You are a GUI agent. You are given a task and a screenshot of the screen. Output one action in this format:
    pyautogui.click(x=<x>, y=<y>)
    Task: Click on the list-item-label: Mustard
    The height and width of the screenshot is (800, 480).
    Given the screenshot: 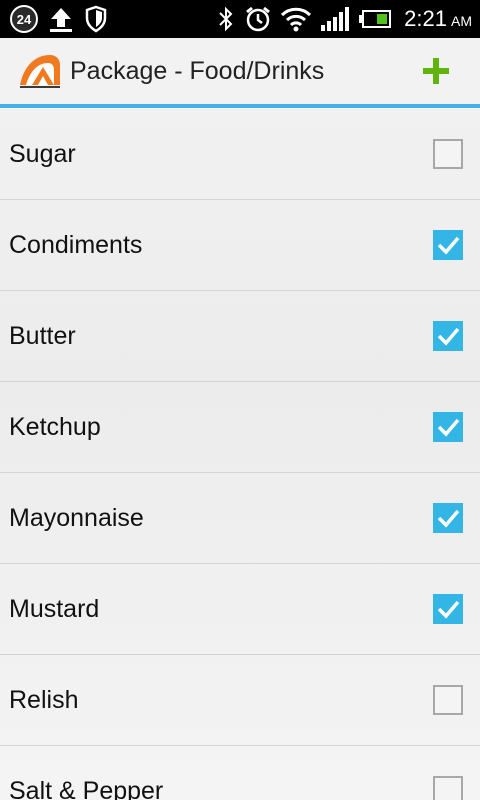 What is the action you would take?
    pyautogui.click(x=54, y=608)
    